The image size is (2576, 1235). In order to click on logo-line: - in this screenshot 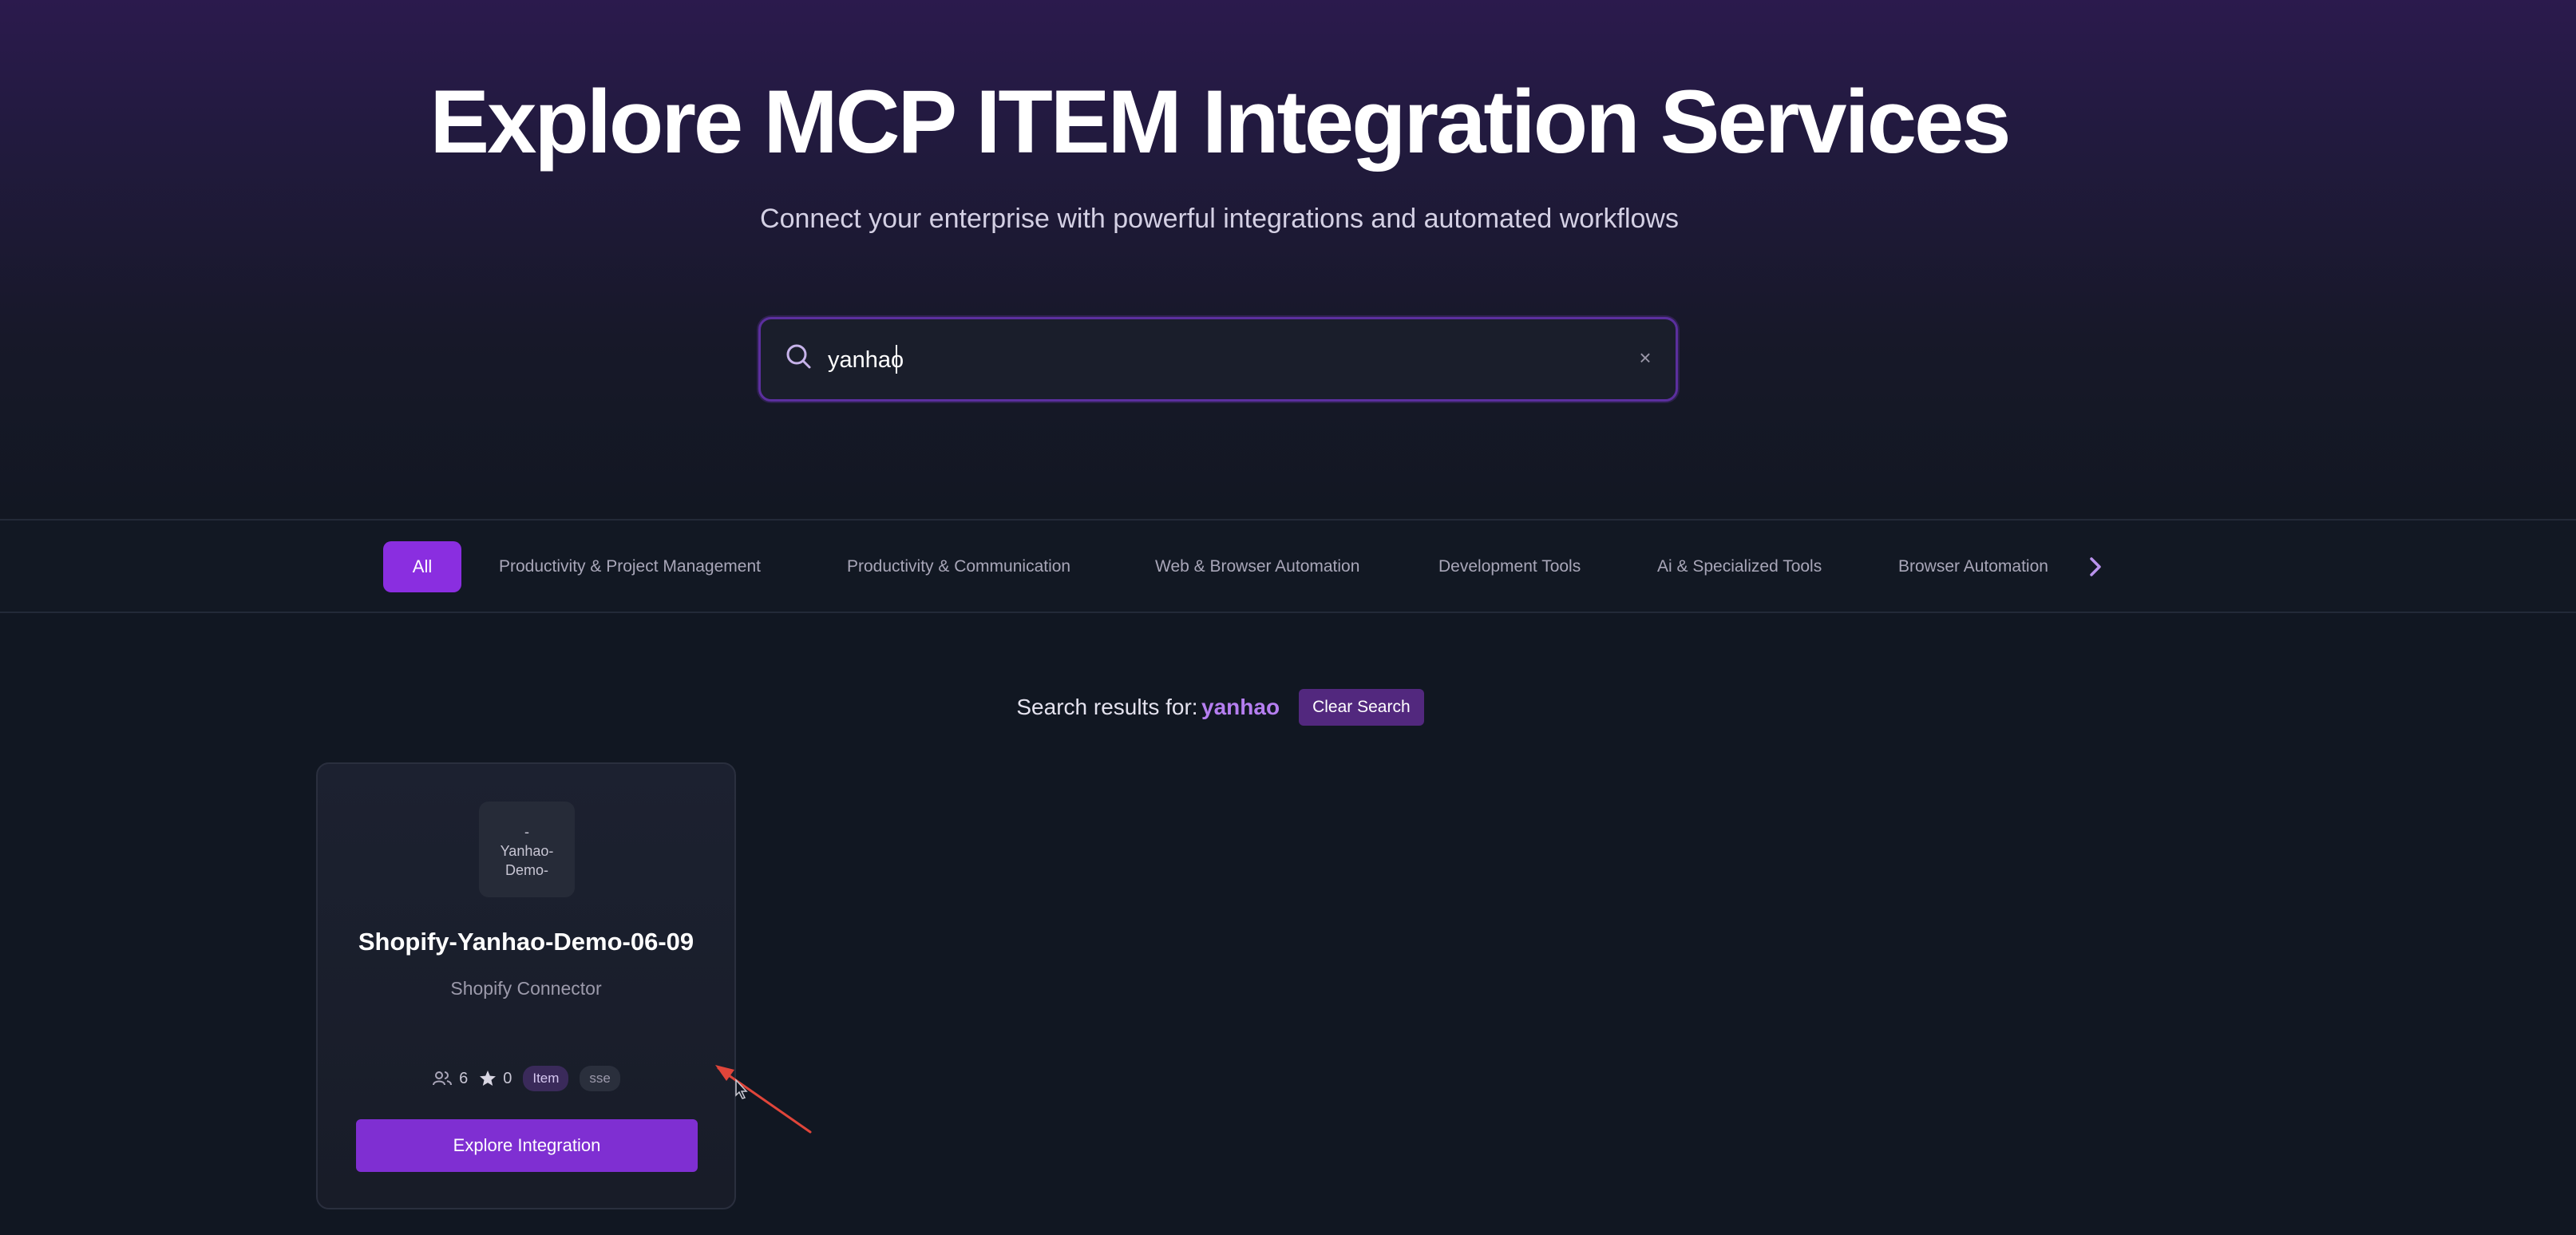, I will do `click(526, 832)`.